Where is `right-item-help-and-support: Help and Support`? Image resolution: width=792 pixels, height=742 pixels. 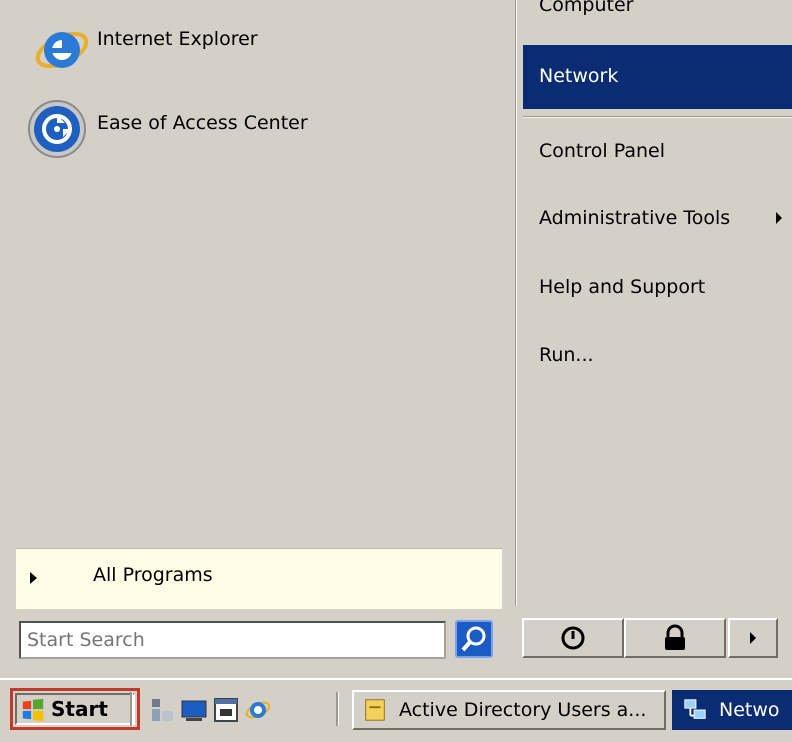
right-item-help-and-support: Help and Support is located at coordinates (622, 287).